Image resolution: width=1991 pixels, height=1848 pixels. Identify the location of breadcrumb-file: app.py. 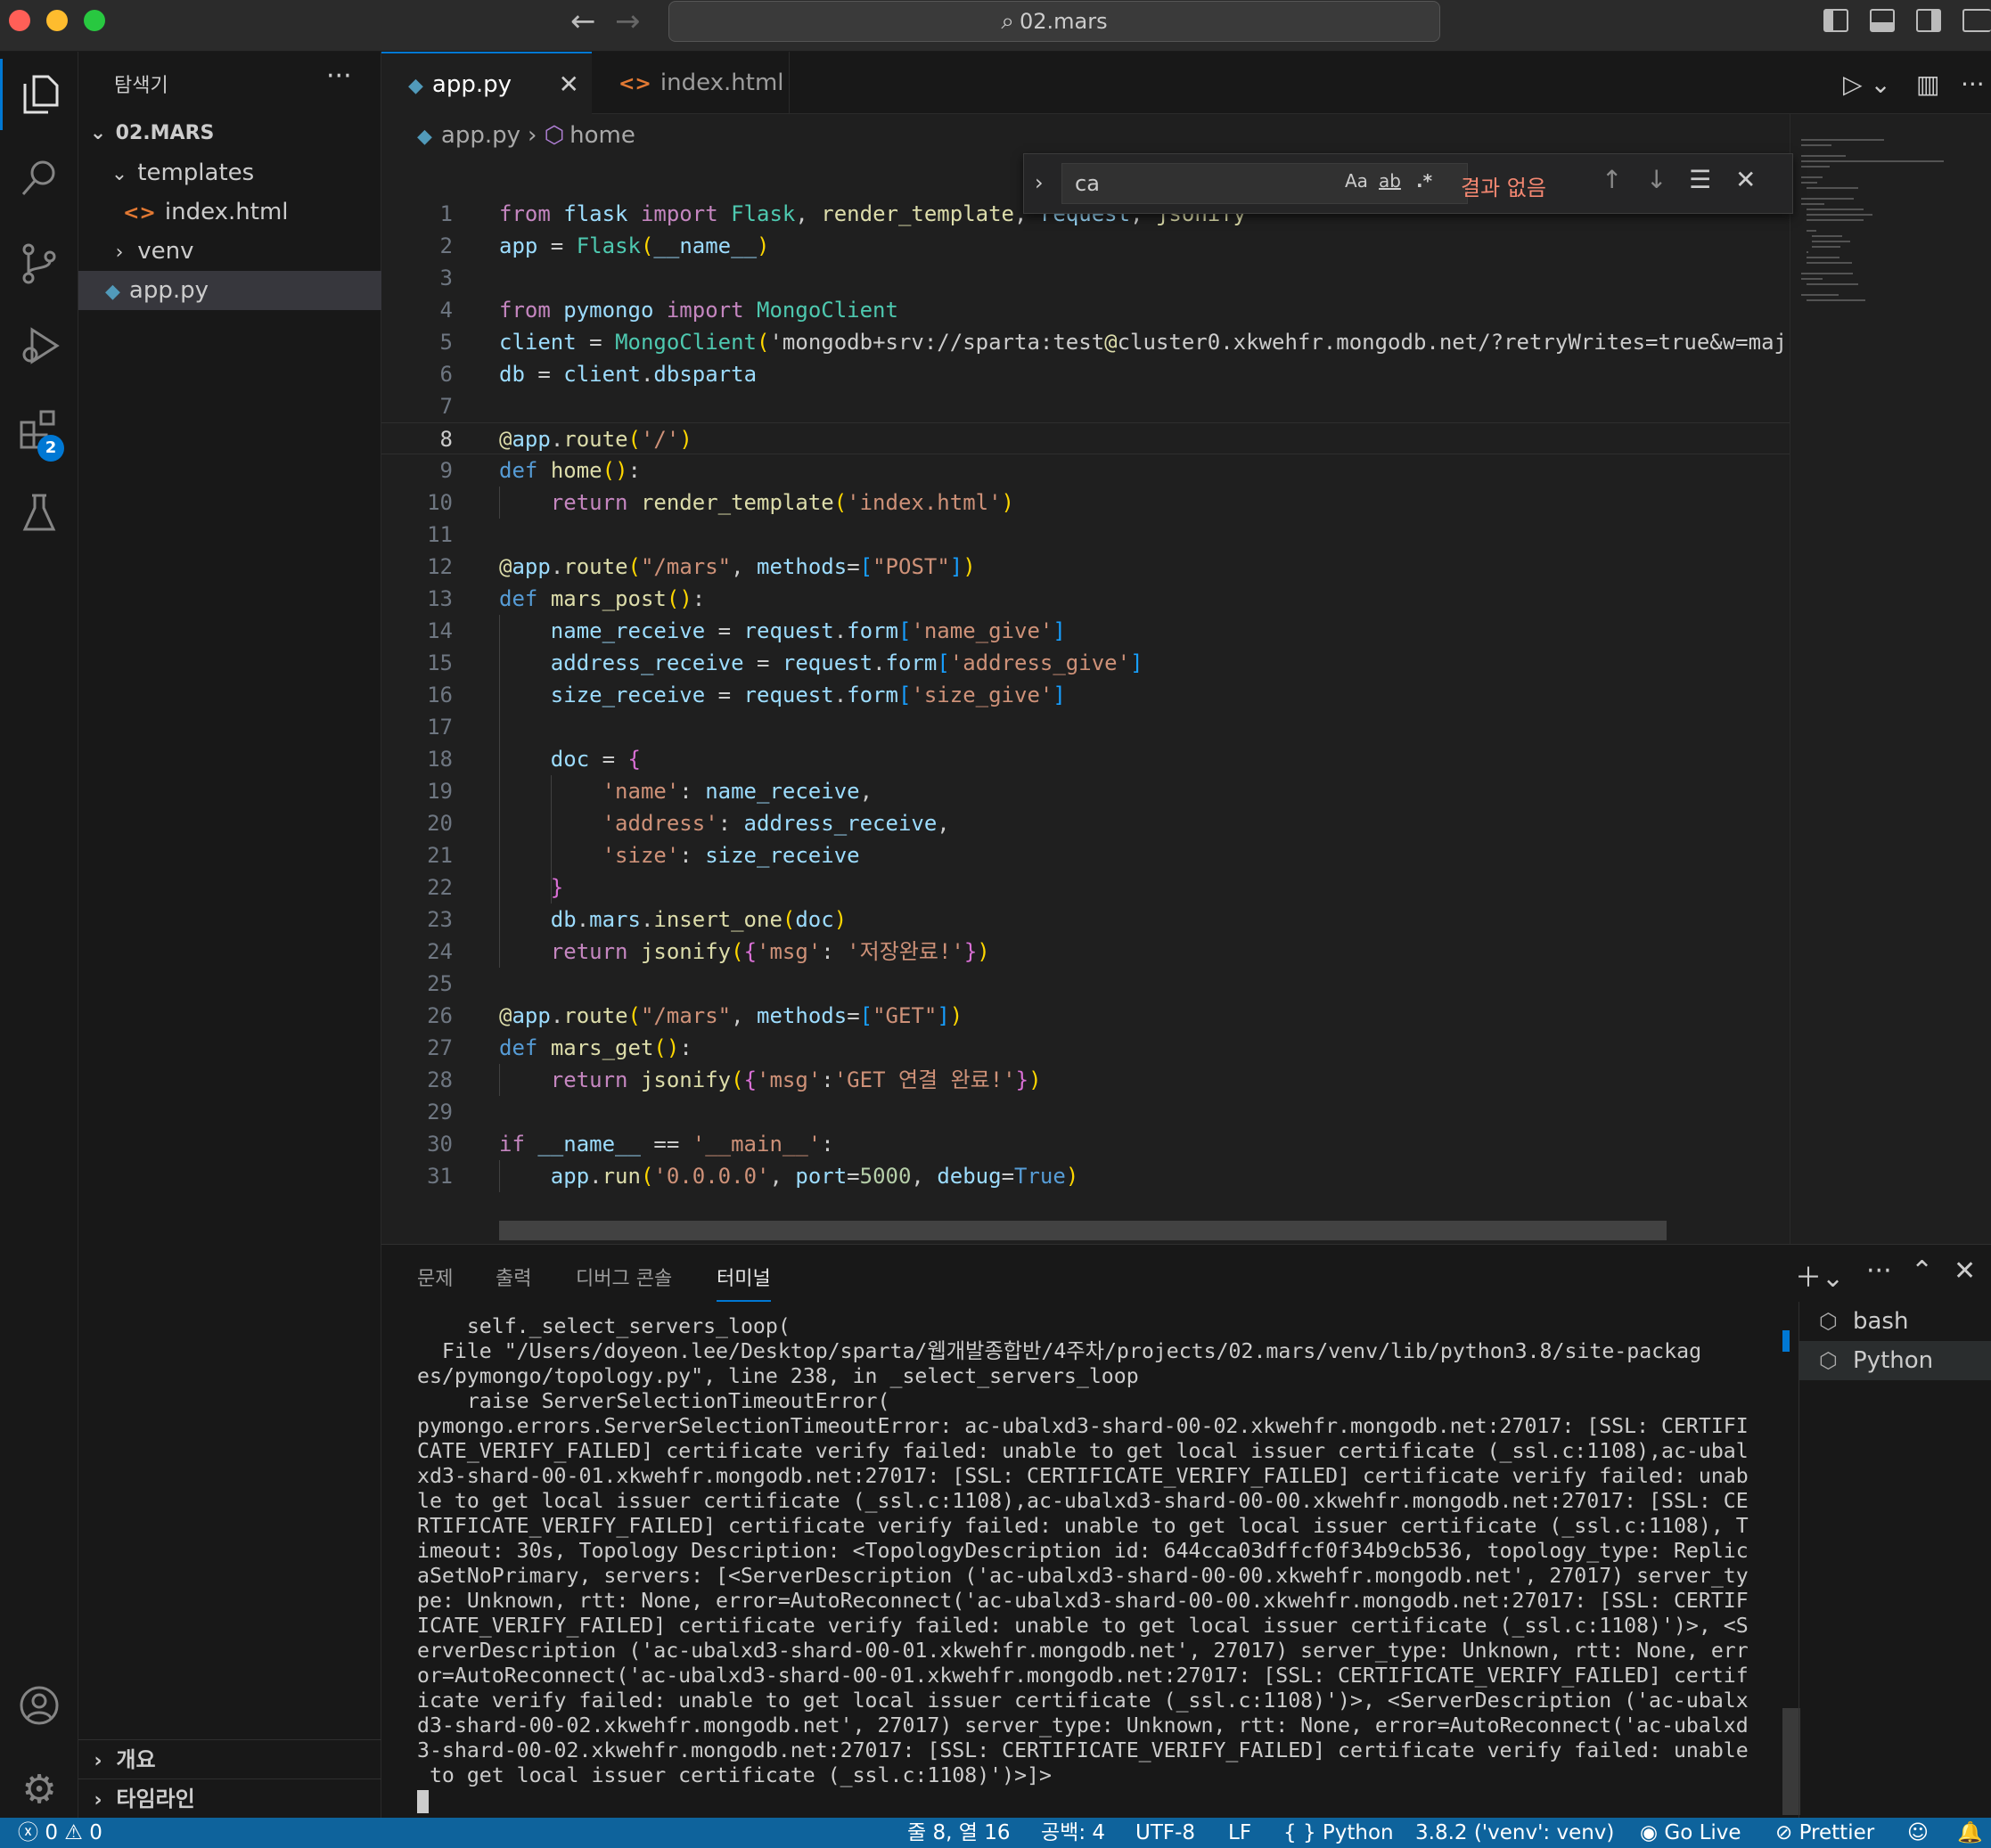
(480, 135).